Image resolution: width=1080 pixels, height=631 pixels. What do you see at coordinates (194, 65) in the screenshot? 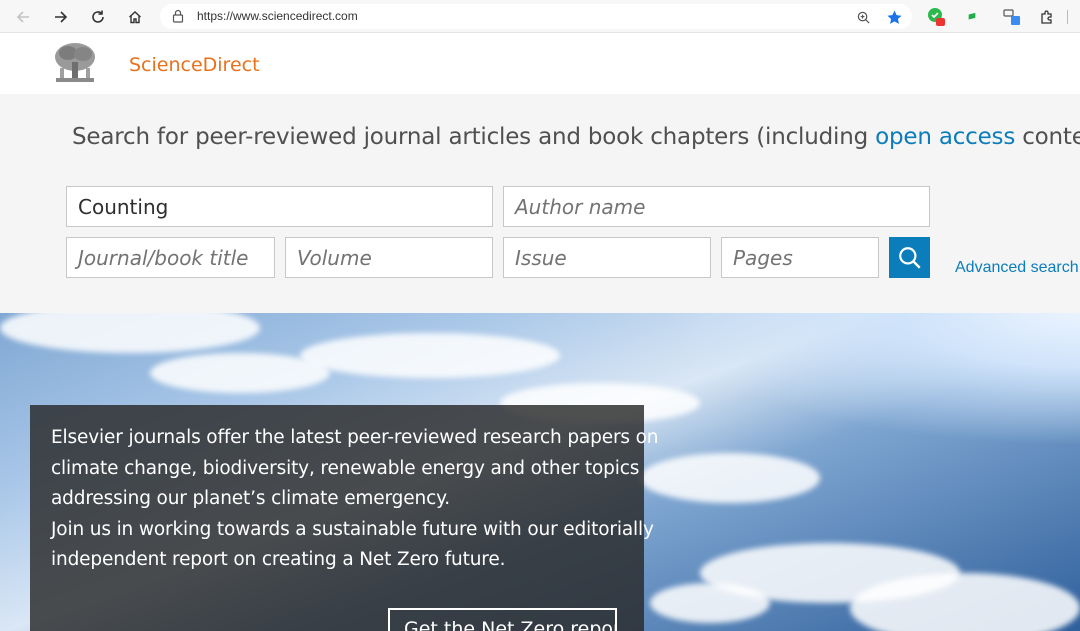
I see `brand-link: ScienceDirect` at bounding box center [194, 65].